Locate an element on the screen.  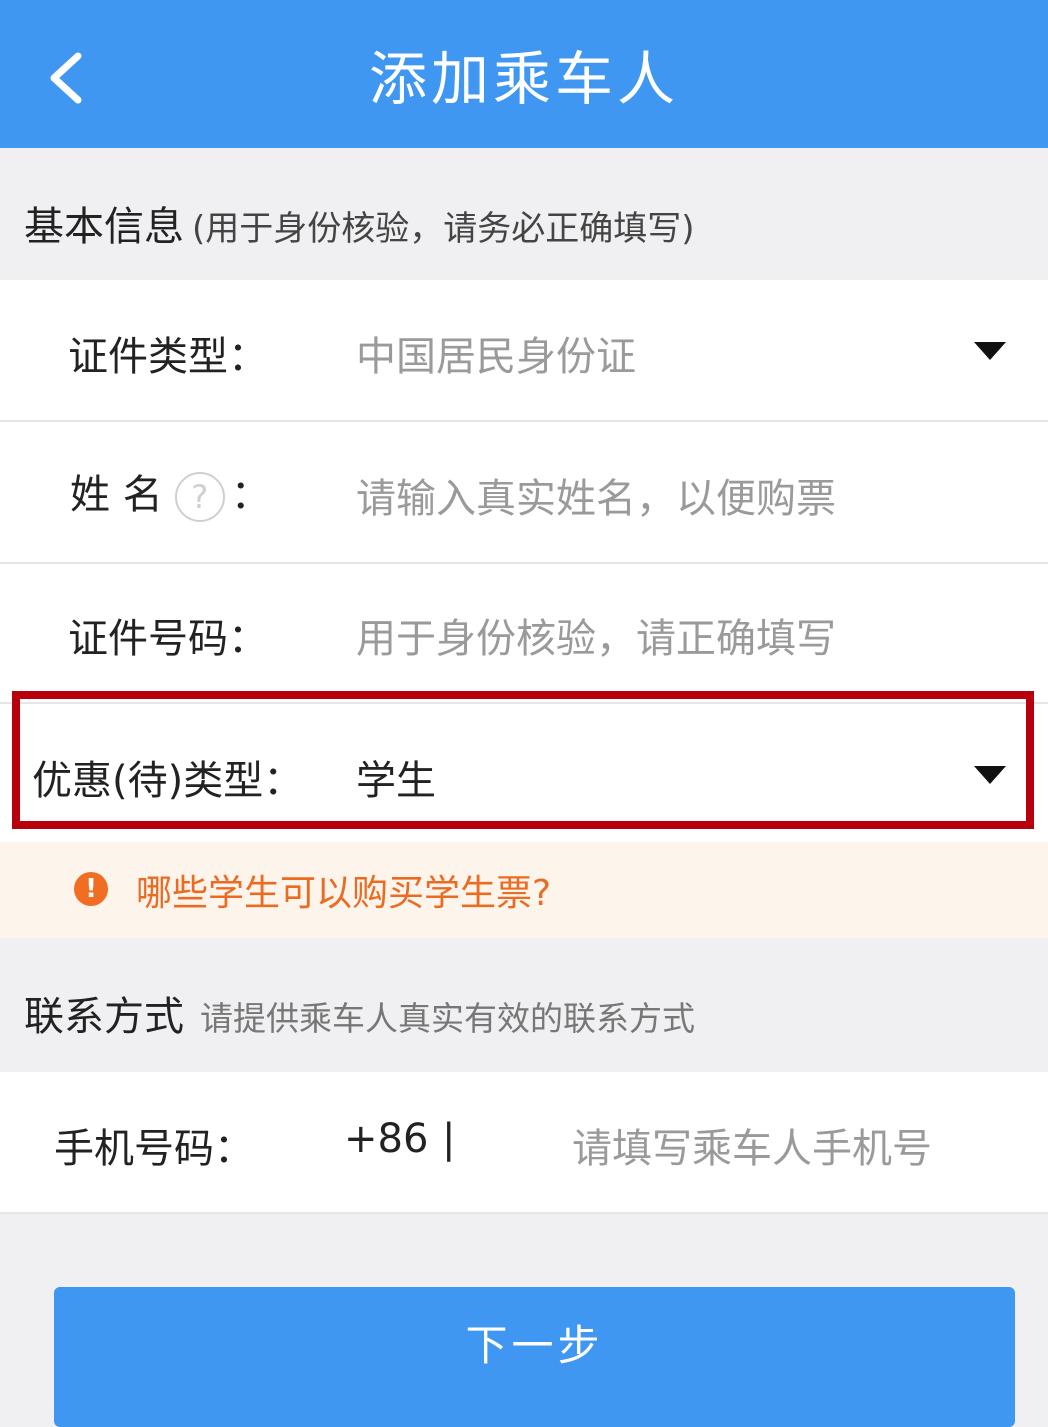
next-button: 下一步 is located at coordinates (534, 1357).